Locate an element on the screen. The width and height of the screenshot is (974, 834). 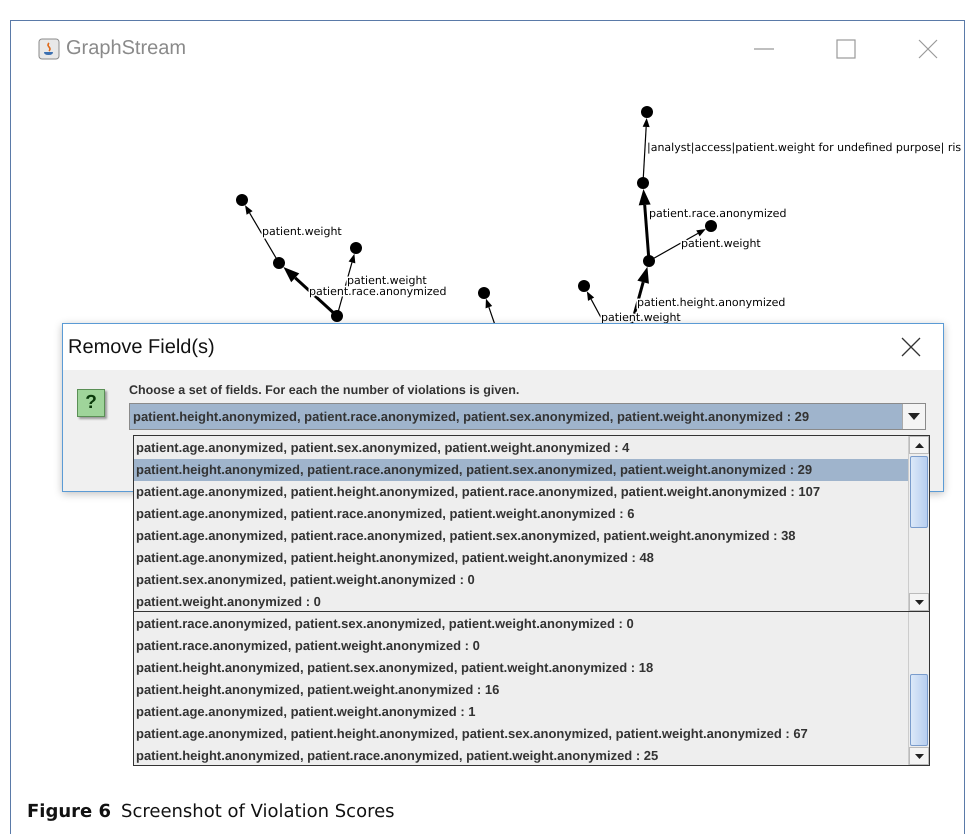
edge-label: |analyst|access|patient.weight for undefined purpose| ris is located at coordinates (804, 147).